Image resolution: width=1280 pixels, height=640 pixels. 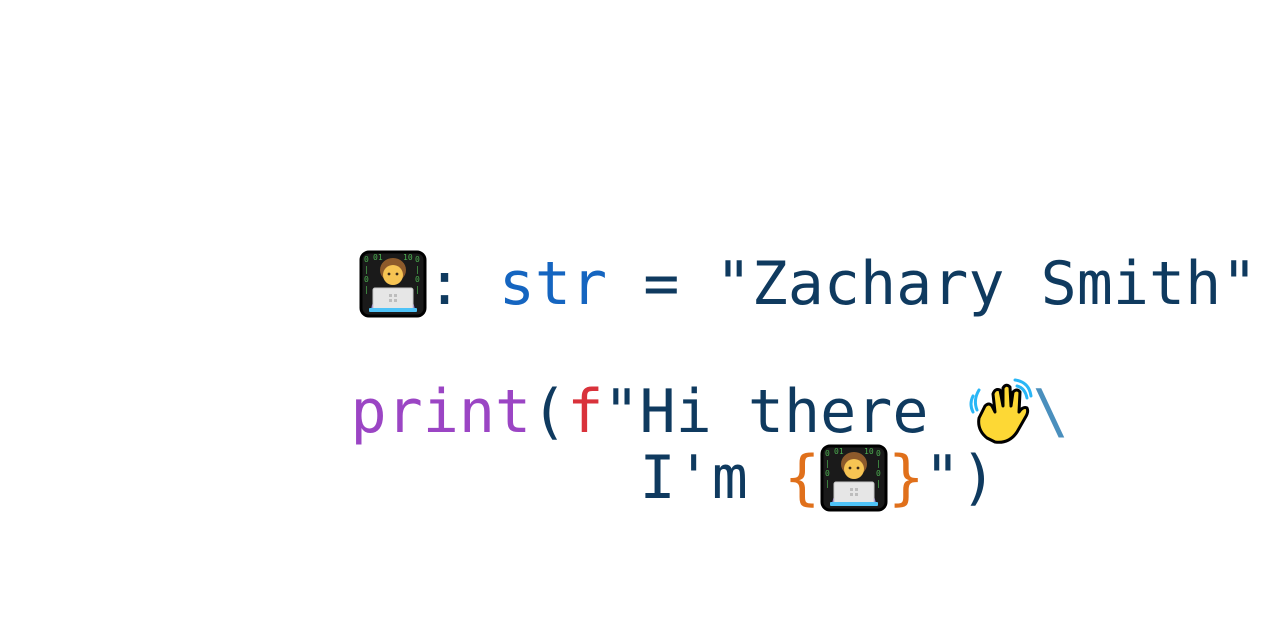 I want to click on print-continuation-line: I'm { 0 | 0 | 0 | 0 | 01 10 }"), so click(x=601, y=448).